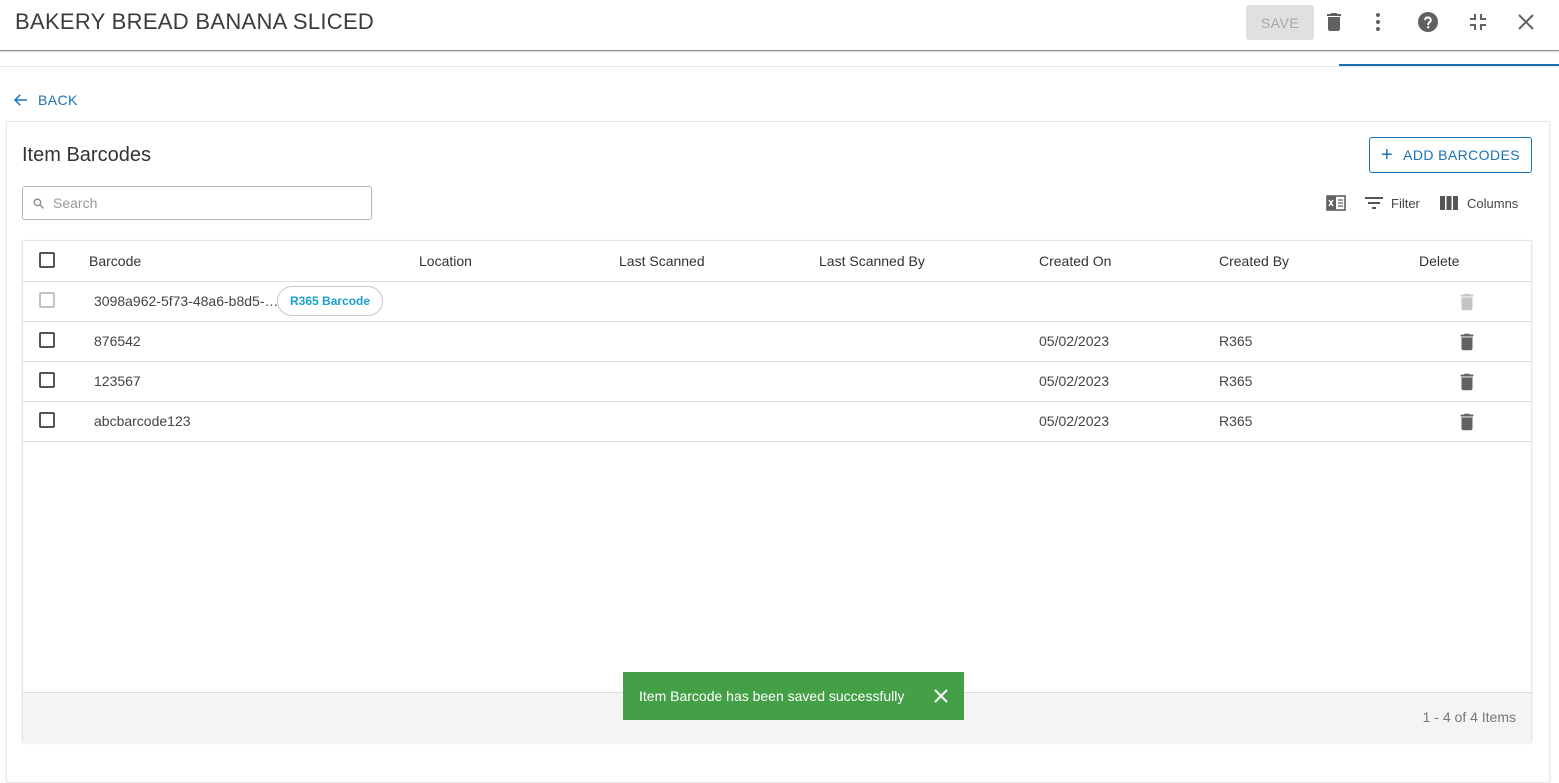 This screenshot has width=1559, height=783. I want to click on section-title: Item Barcodes, so click(86, 155).